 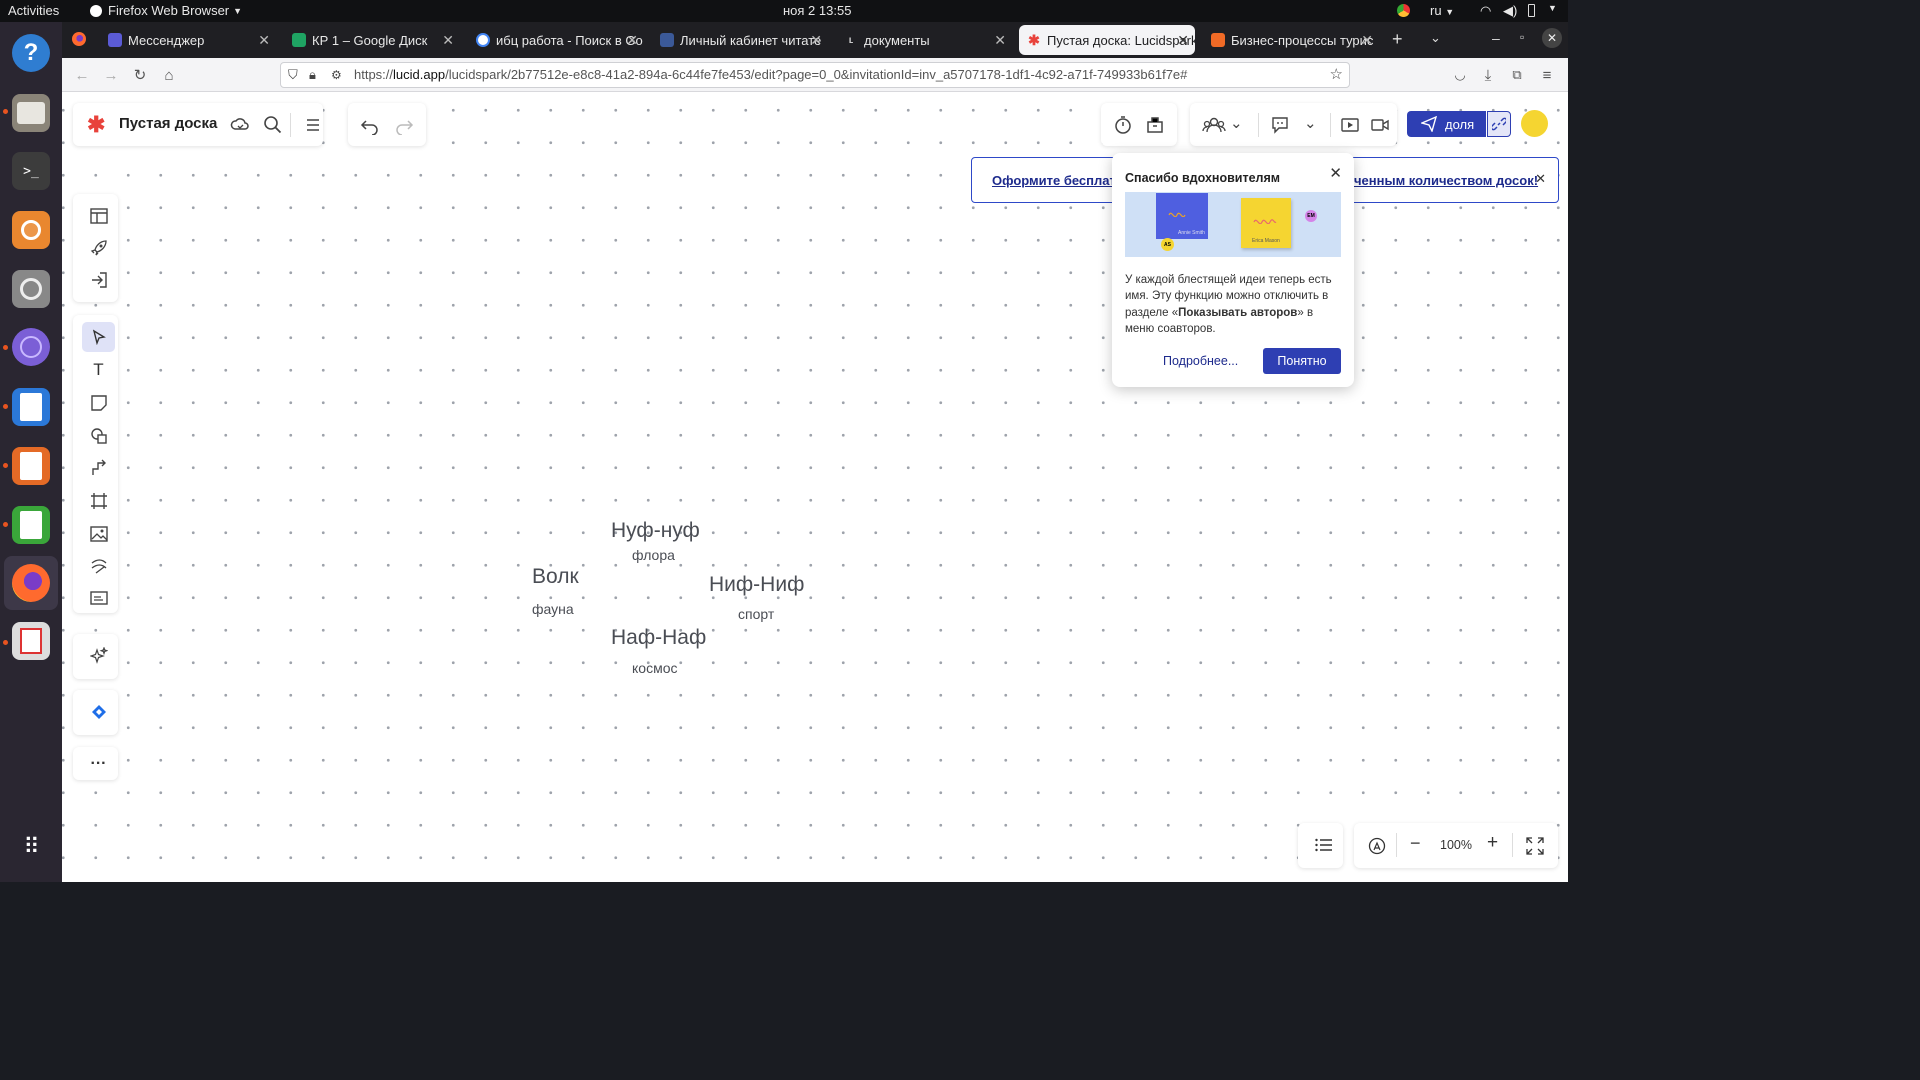 I want to click on zoom-level: 100%, so click(x=1456, y=845).